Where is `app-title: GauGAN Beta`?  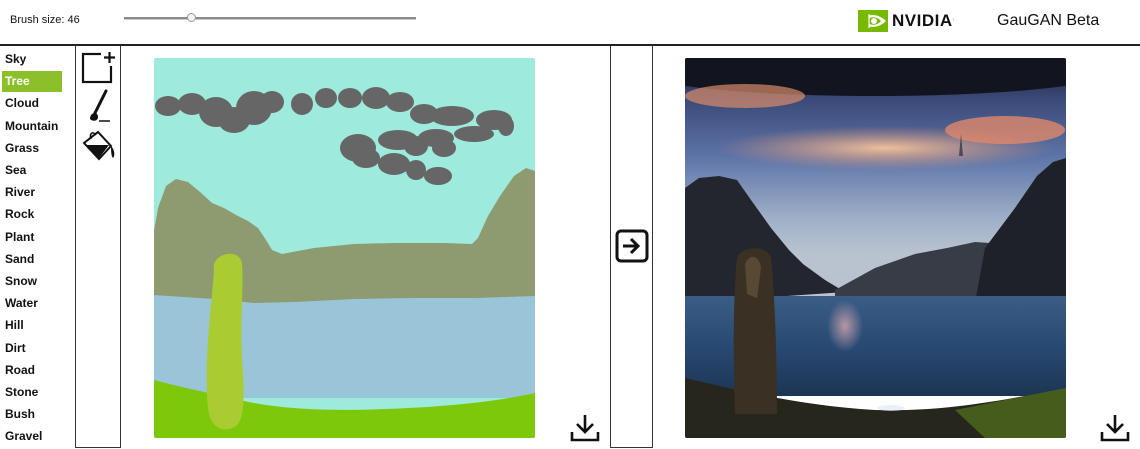
app-title: GauGAN Beta is located at coordinates (1048, 20).